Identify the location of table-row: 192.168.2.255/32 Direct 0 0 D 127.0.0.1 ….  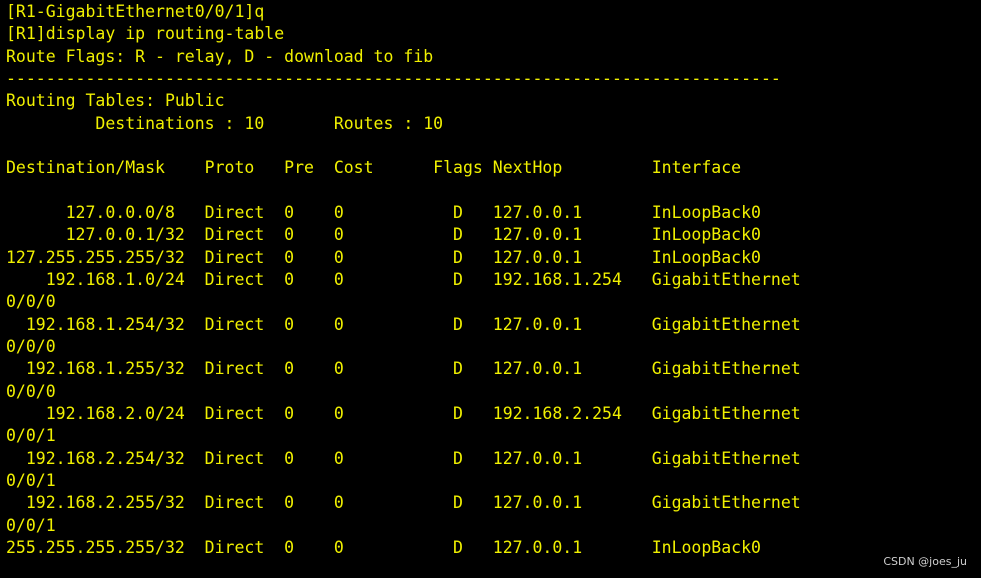
(403, 502).